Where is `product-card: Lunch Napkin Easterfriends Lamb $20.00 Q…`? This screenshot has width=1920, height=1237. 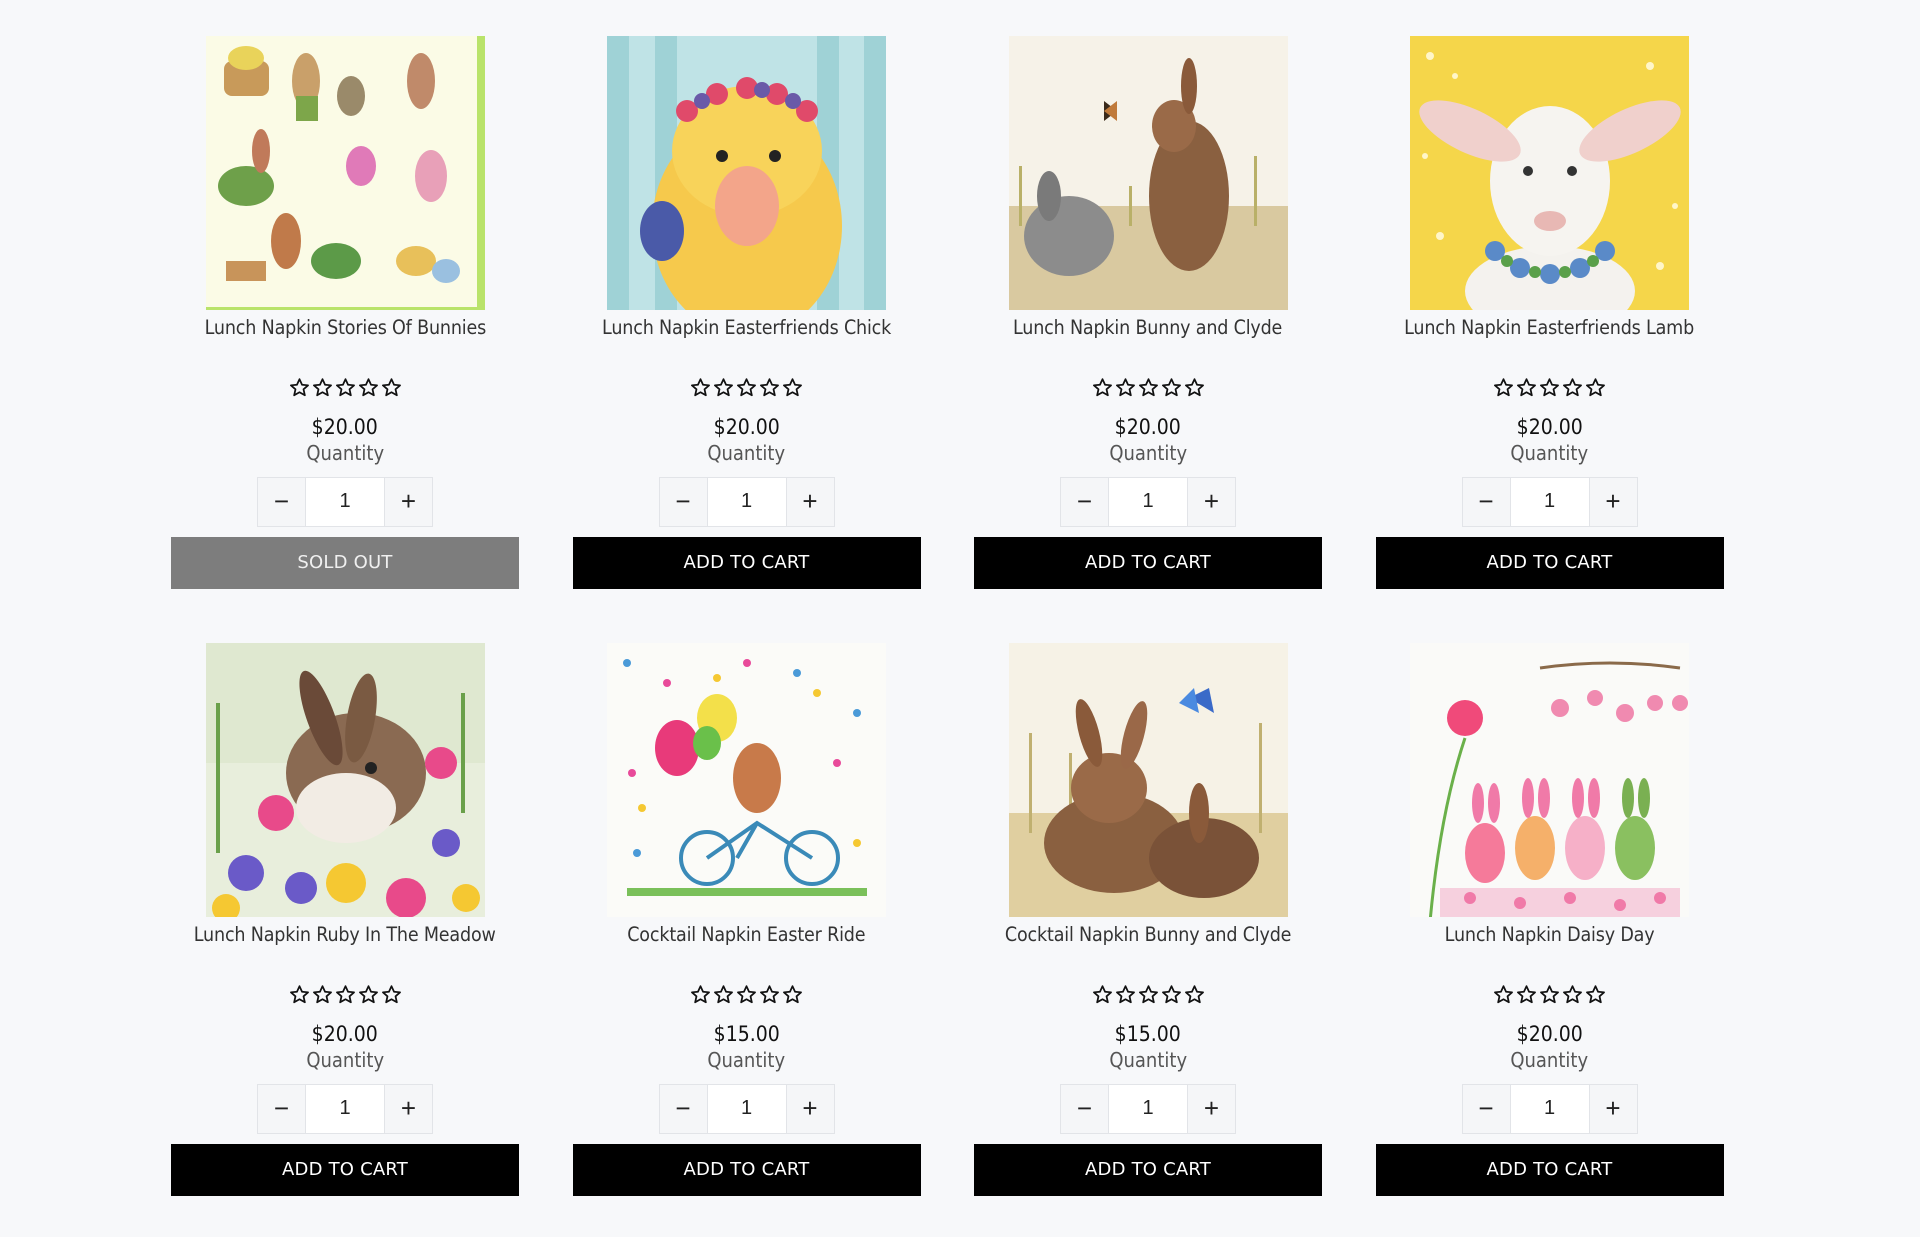
product-card: Lunch Napkin Easterfriends Lamb $20.00 Q… is located at coordinates (1549, 312).